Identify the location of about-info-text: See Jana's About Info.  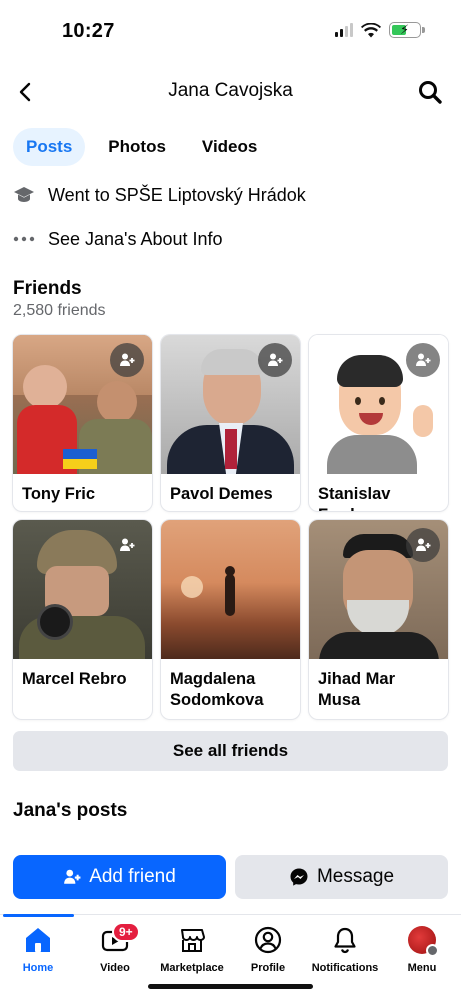
(135, 238).